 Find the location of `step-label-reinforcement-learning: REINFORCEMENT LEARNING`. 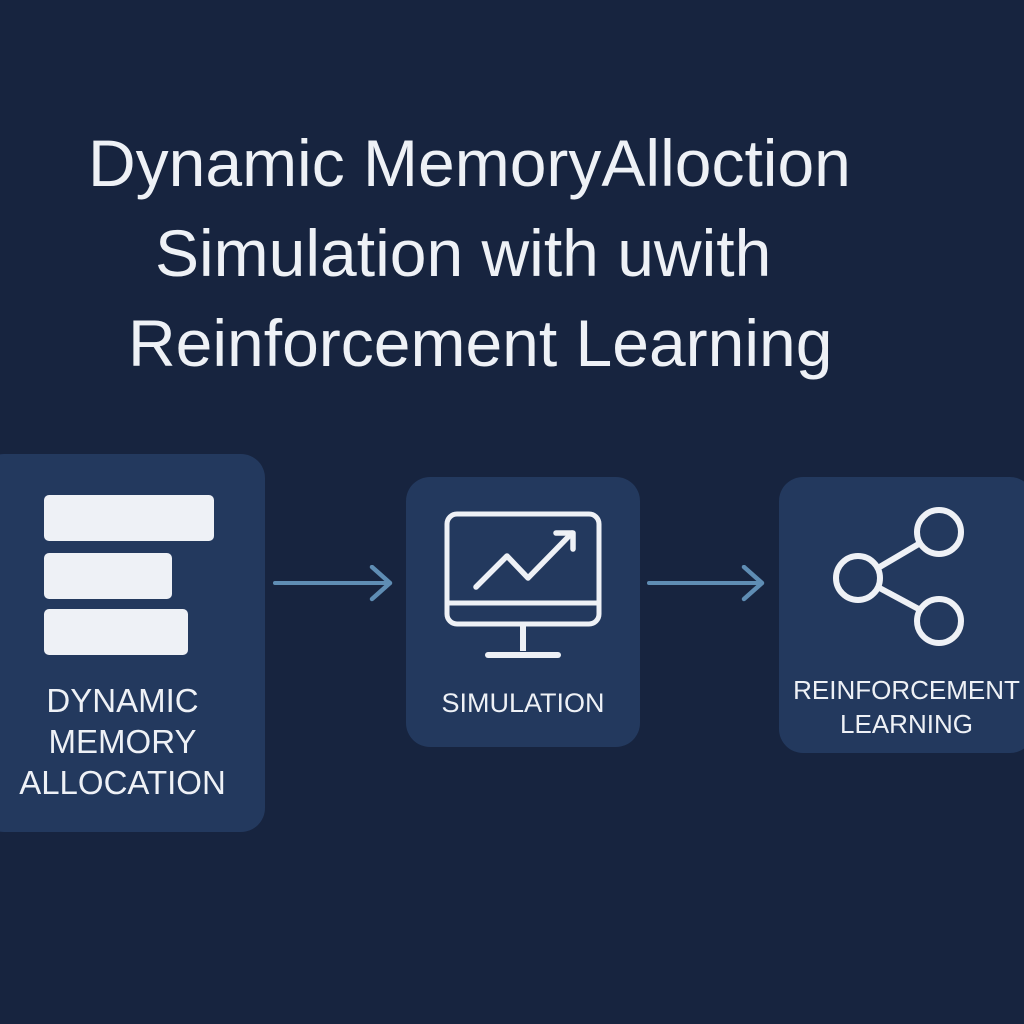

step-label-reinforcement-learning: REINFORCEMENT LEARNING is located at coordinates (901, 707).